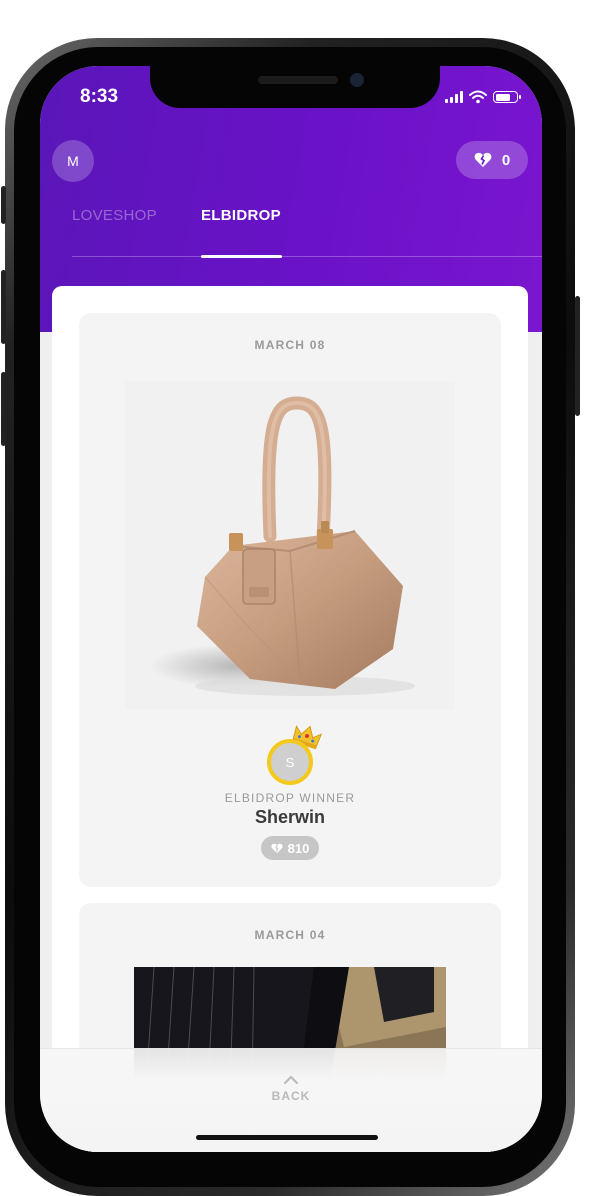 Image resolution: width=594 pixels, height=1196 pixels. Describe the element at coordinates (290, 345) in the screenshot. I see `drop-date: MARCH 08` at that location.